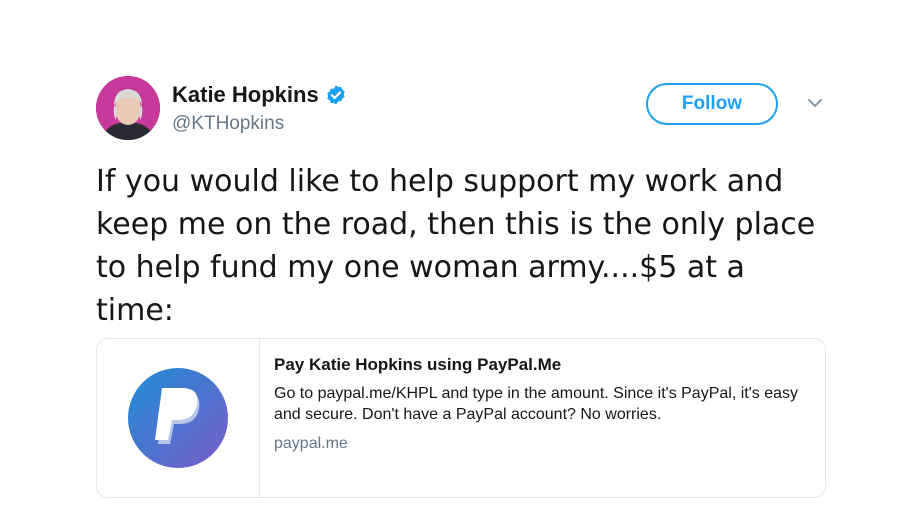  I want to click on card-title: Pay Katie Hopkins using PayPal.Me, so click(418, 364).